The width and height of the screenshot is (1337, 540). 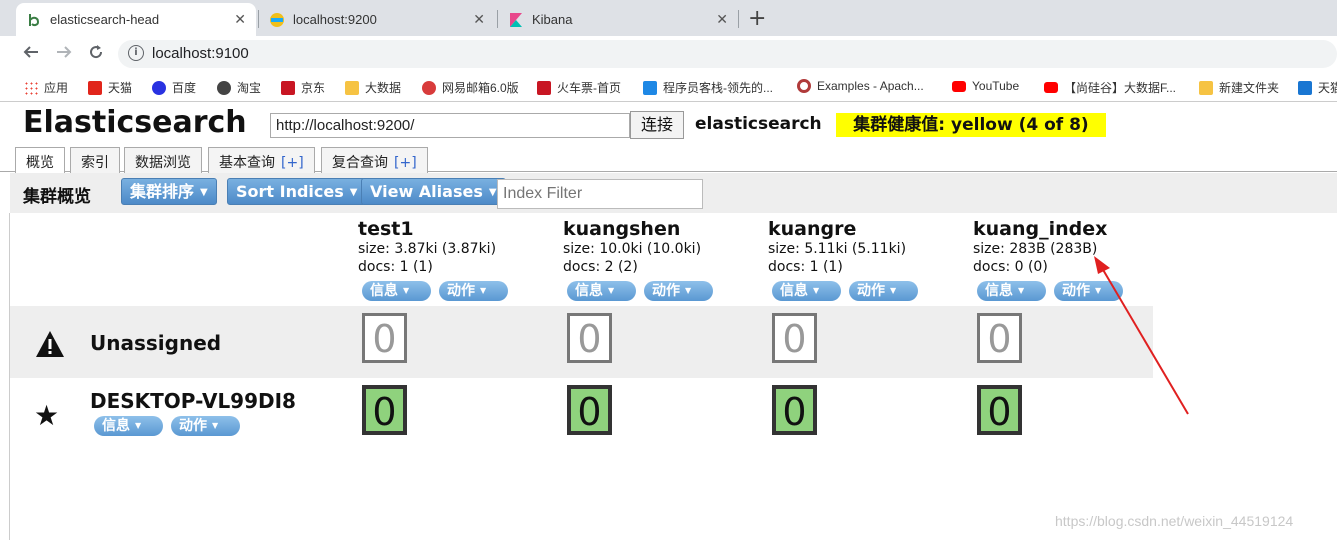 I want to click on apps-grid-icon, so click(x=31, y=87).